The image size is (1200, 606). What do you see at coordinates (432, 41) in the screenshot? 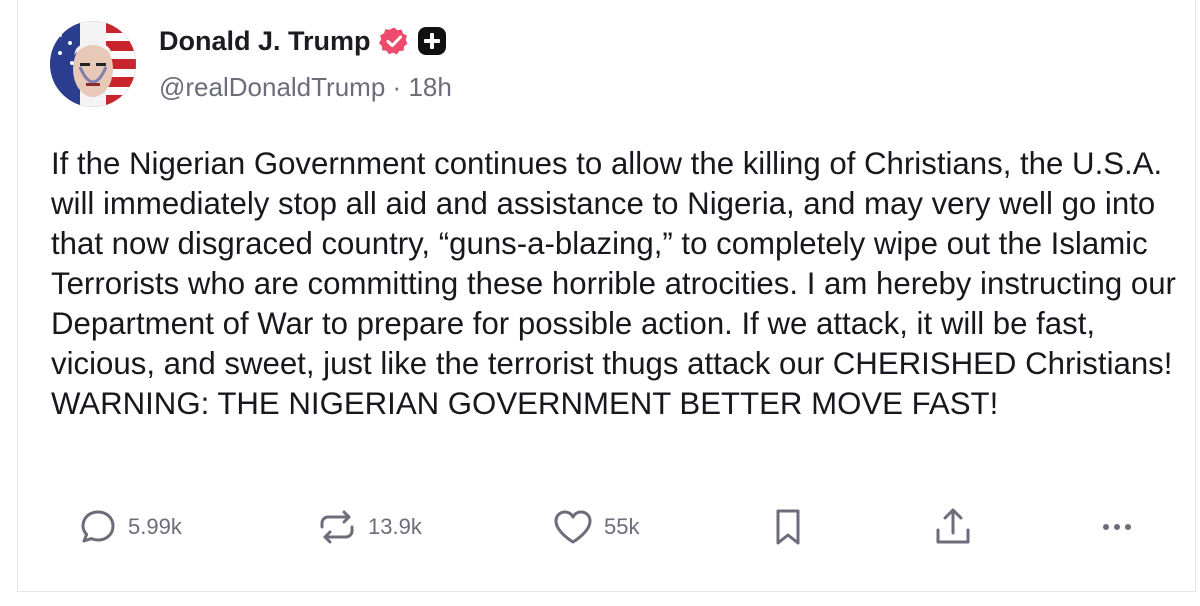
I see `plus-badge-icon` at bounding box center [432, 41].